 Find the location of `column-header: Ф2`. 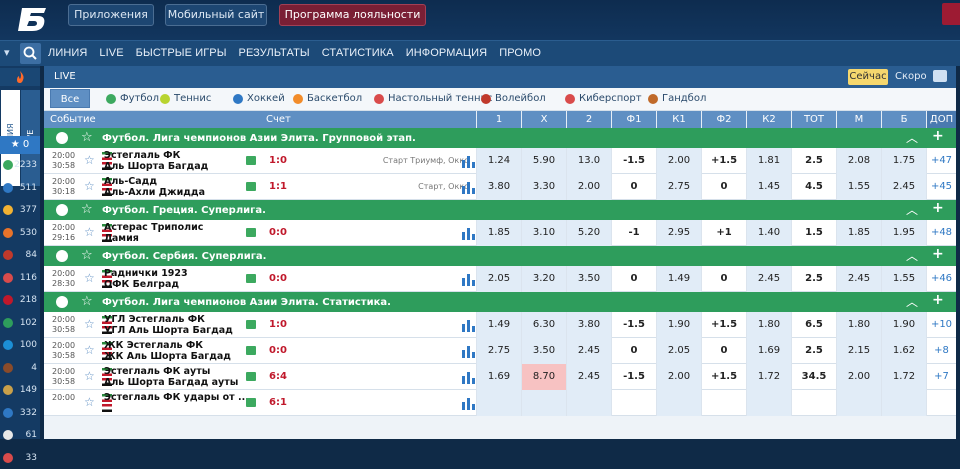

column-header: Ф2 is located at coordinates (723, 120).